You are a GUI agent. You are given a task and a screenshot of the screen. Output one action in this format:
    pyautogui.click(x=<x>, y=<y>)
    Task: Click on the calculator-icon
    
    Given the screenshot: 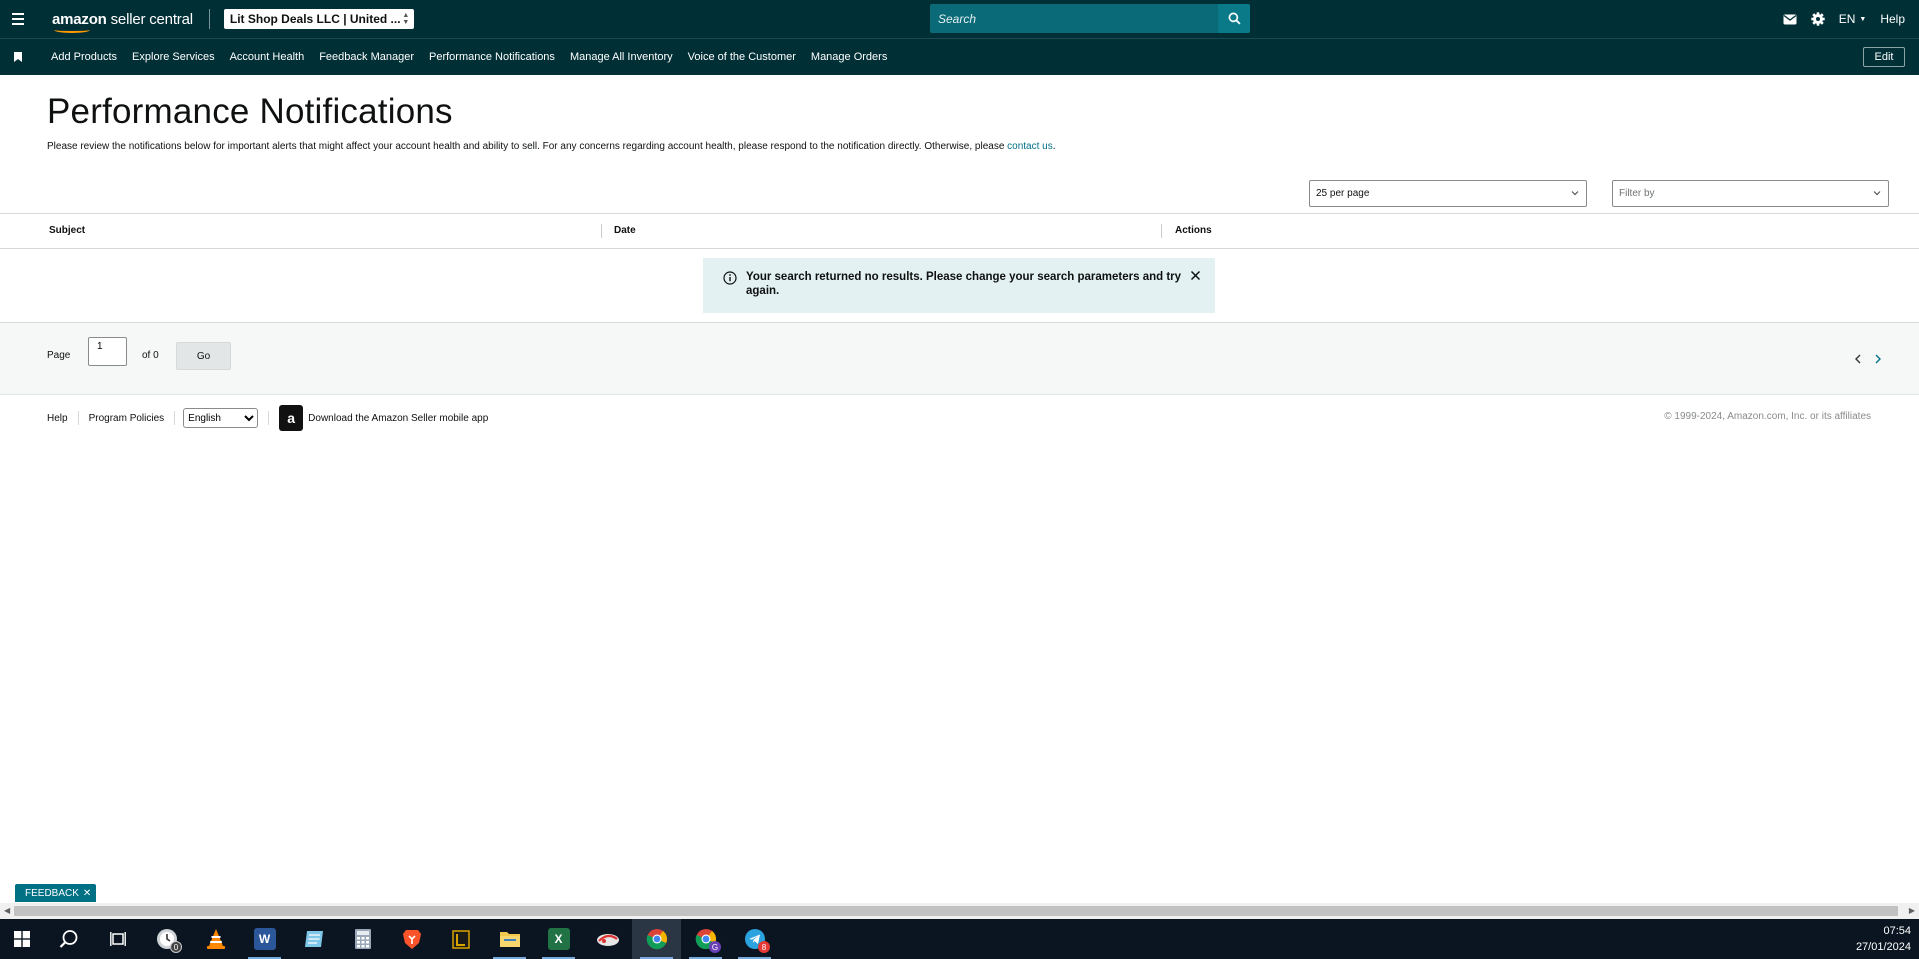 What is the action you would take?
    pyautogui.click(x=362, y=939)
    